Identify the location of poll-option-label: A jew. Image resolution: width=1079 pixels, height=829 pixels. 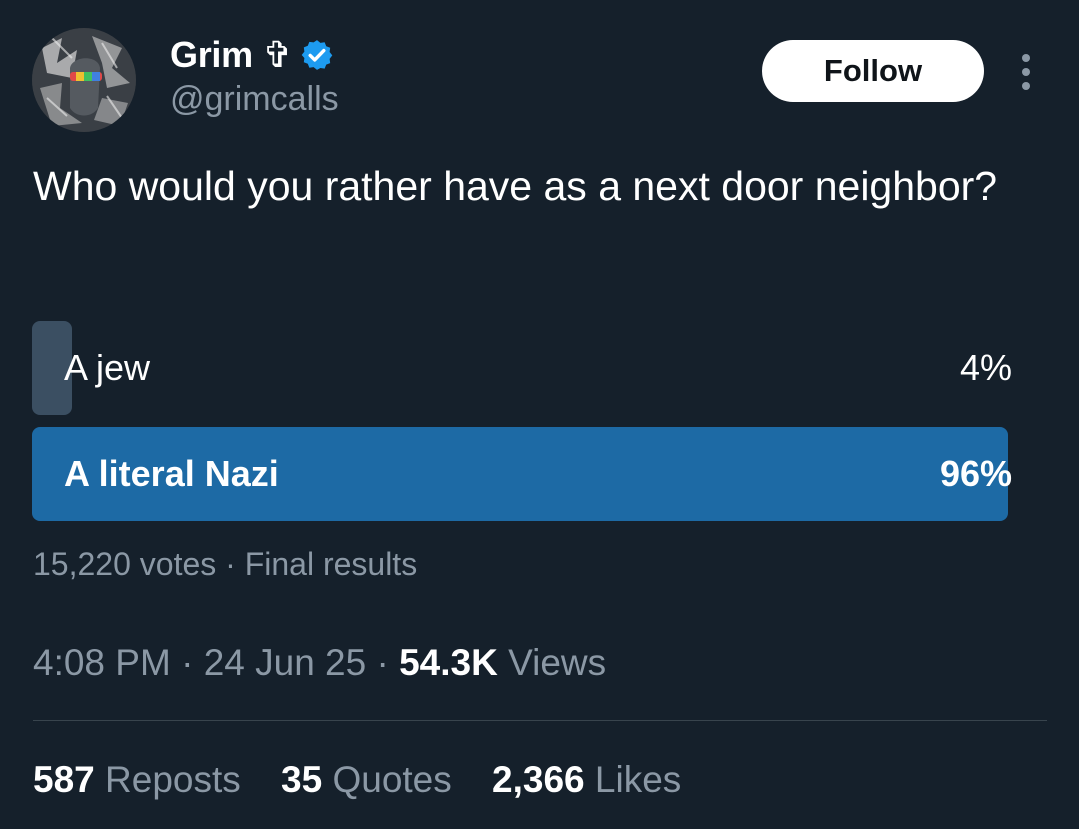
(107, 367).